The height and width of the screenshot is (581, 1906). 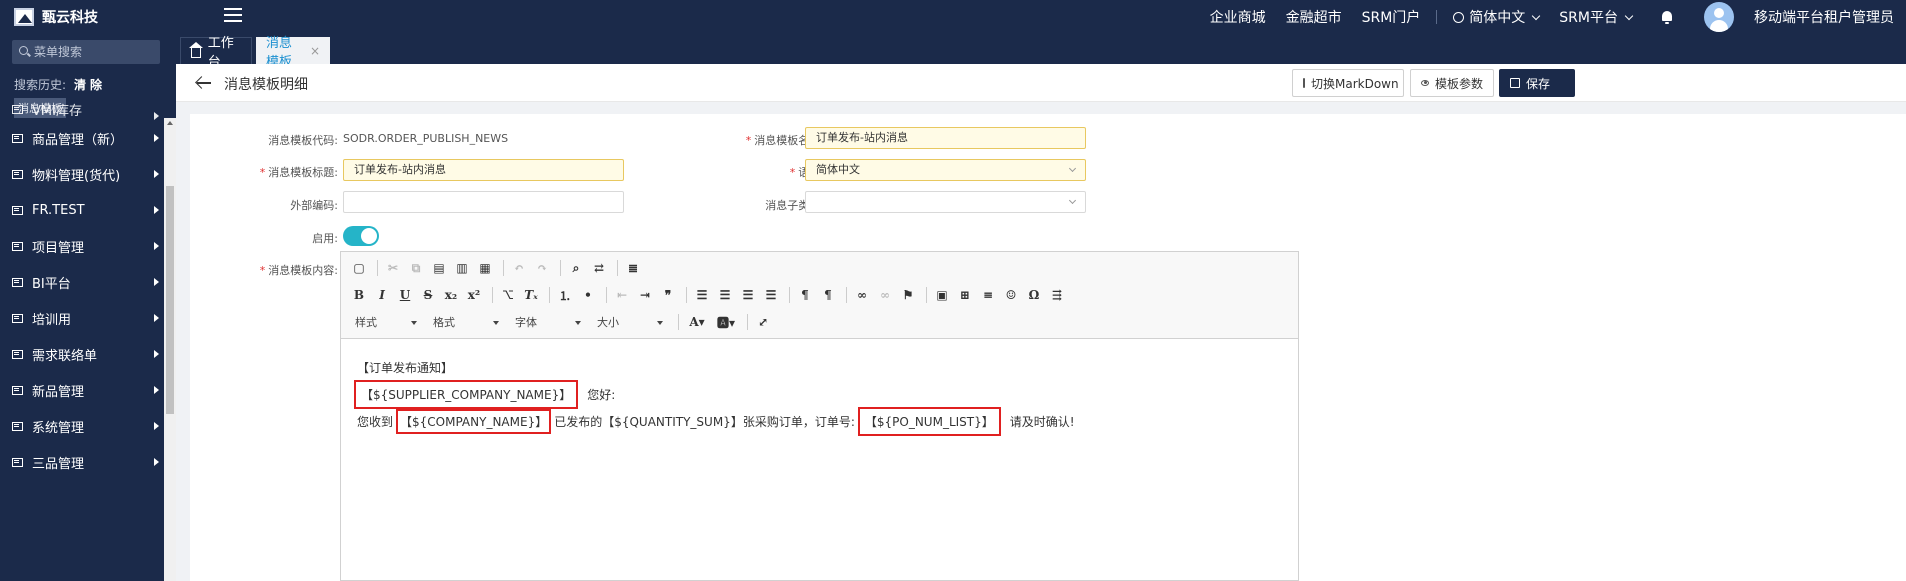 What do you see at coordinates (81, 138) in the screenshot?
I see `sidebar-item-goods: 商品管理（新）` at bounding box center [81, 138].